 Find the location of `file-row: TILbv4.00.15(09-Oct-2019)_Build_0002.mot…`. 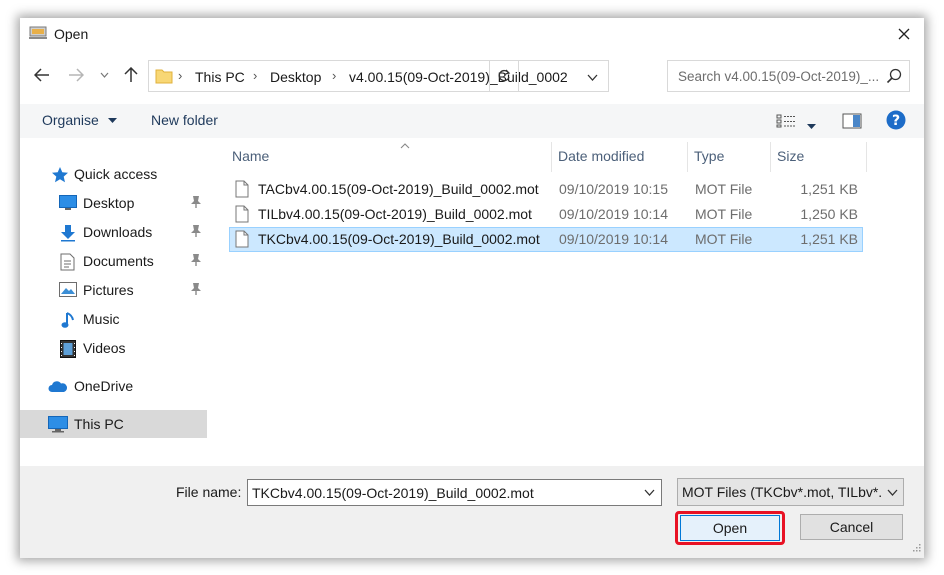

file-row: TILbv4.00.15(09-Oct-2019)_Build_0002.mot… is located at coordinates (546, 214).